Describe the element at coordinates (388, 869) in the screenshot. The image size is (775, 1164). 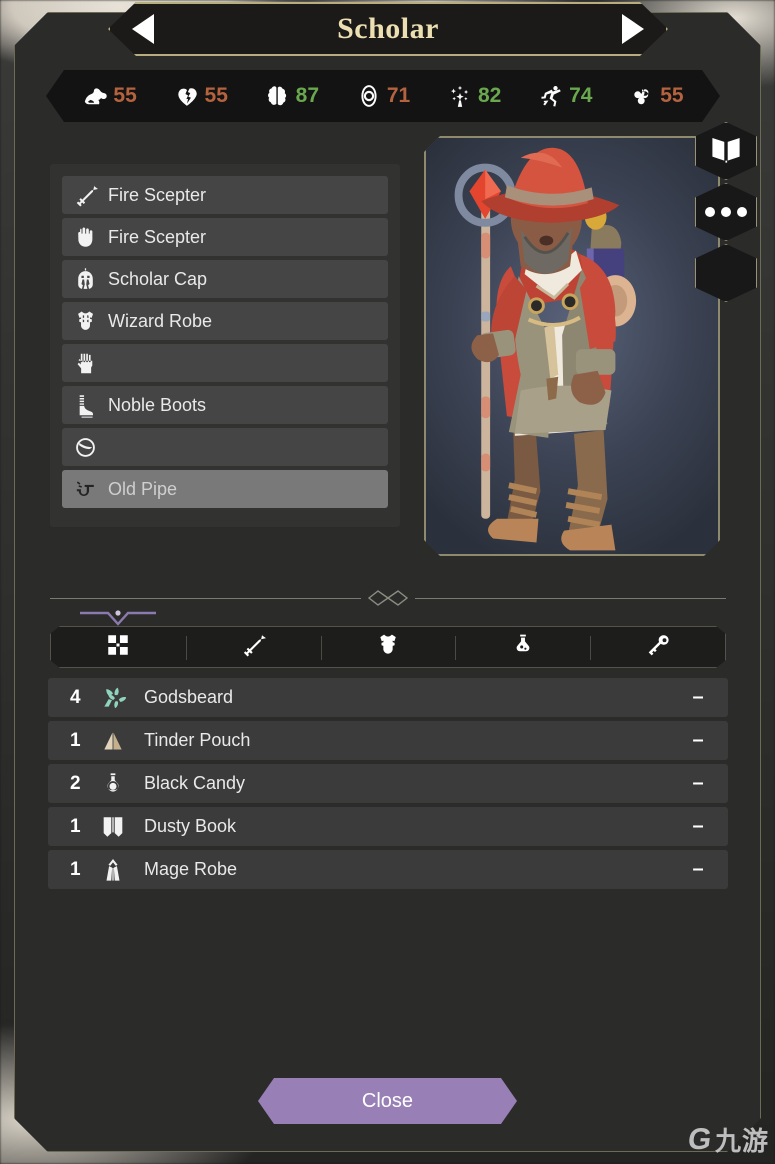
I see `table-row: 1 Mage Robe –` at that location.